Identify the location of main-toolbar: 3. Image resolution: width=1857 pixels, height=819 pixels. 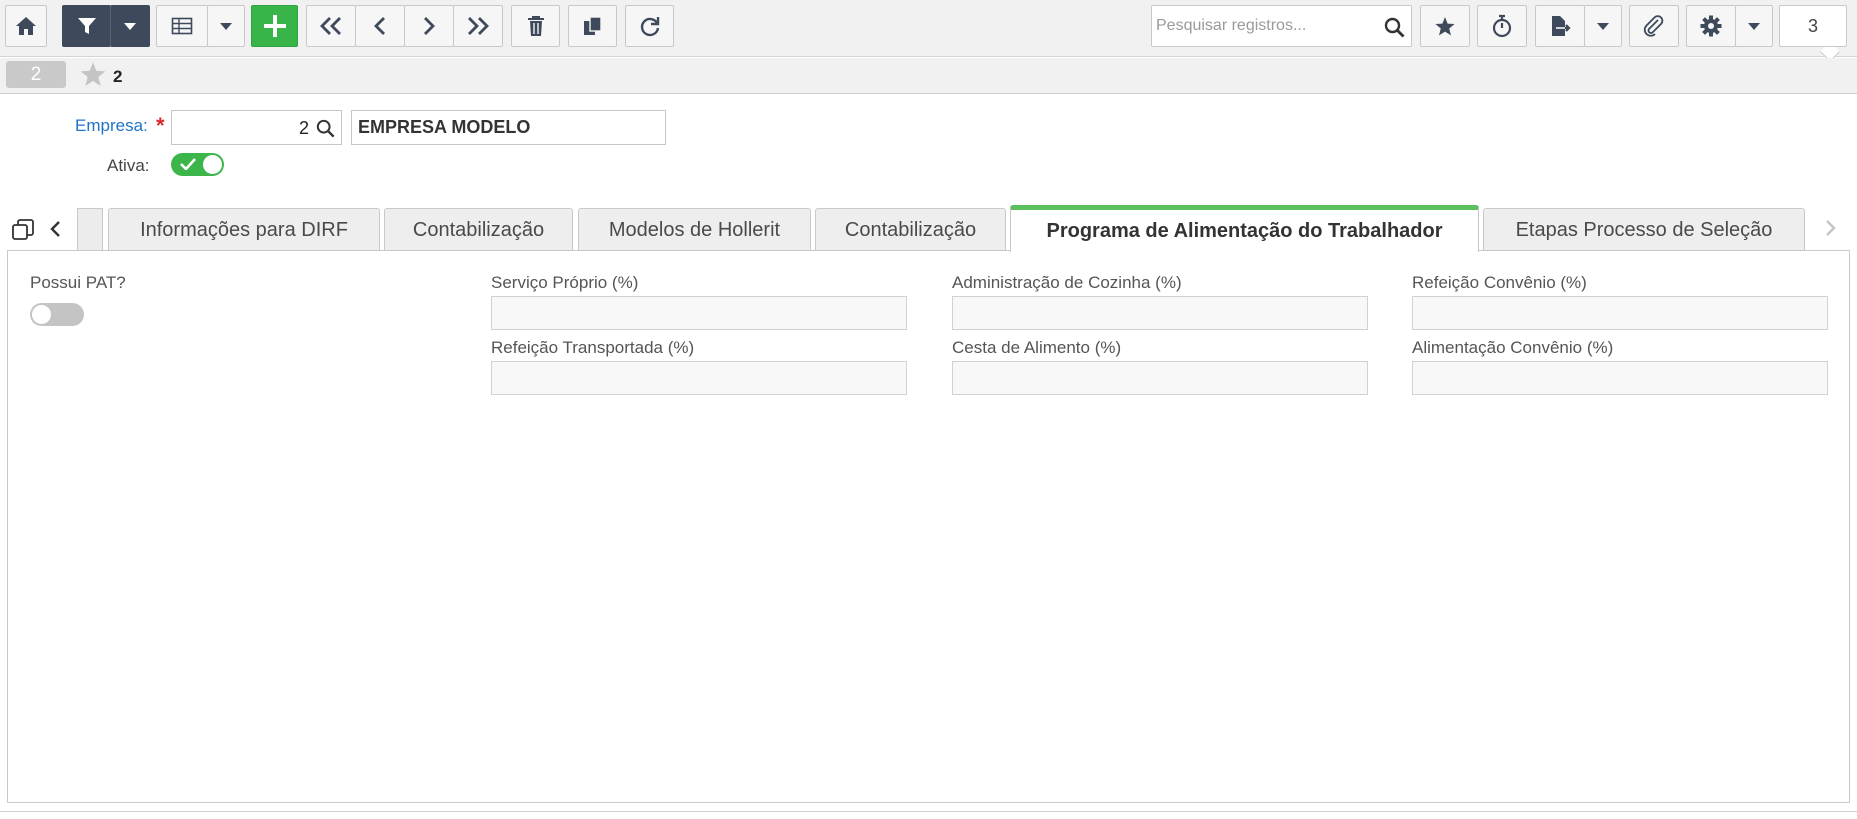
(928, 31).